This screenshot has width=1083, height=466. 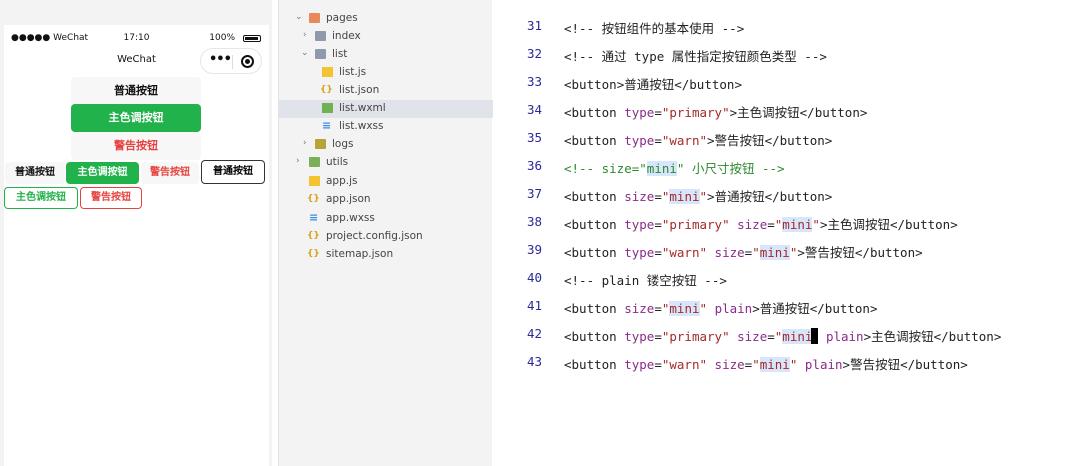 What do you see at coordinates (102, 173) in the screenshot?
I see `mini-primary-button: 主色调按钮` at bounding box center [102, 173].